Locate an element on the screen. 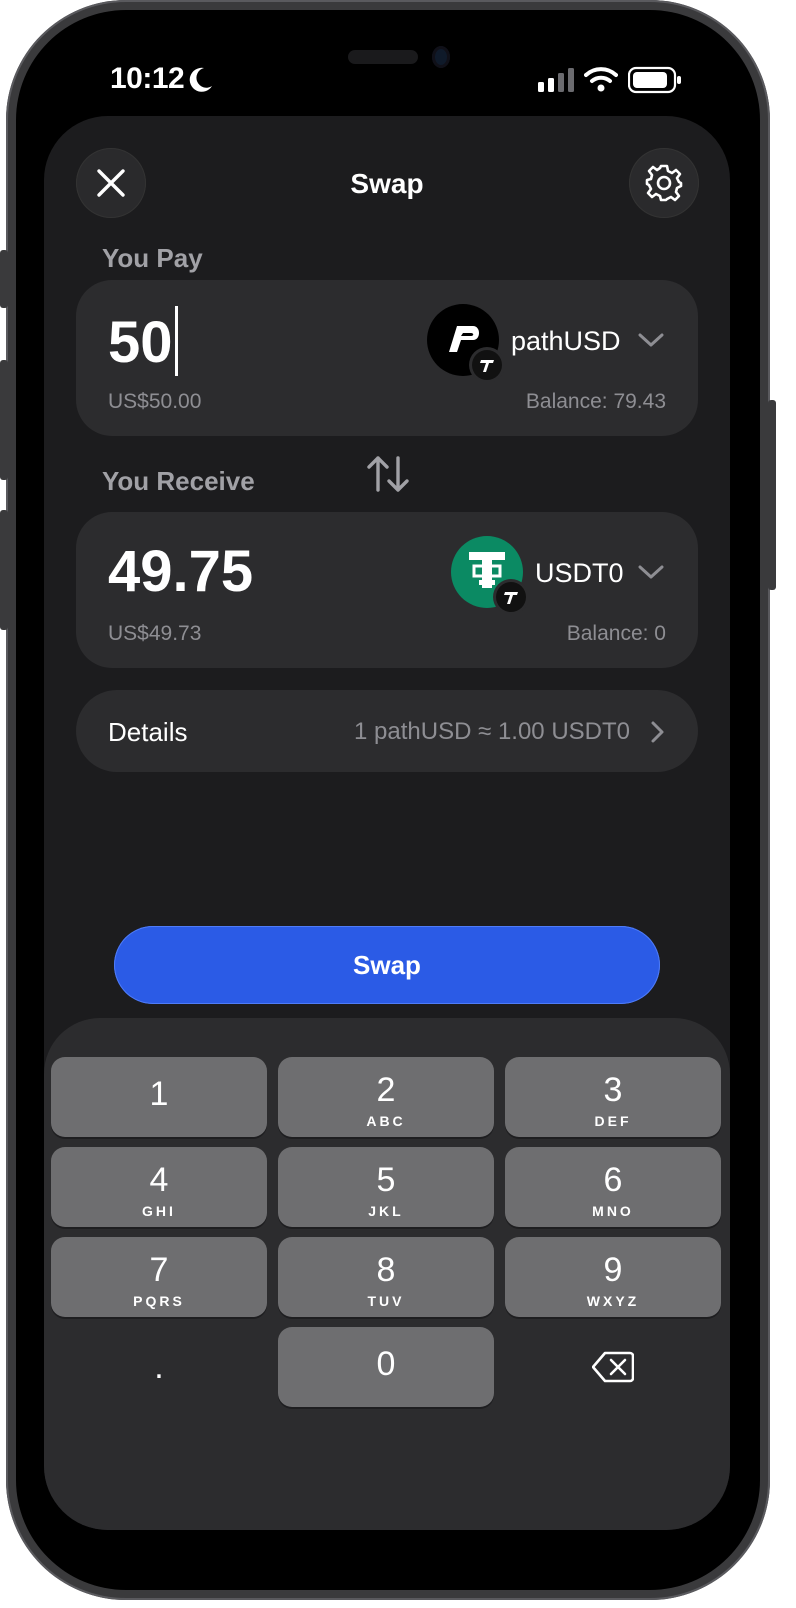  key-6: 6 MNO is located at coordinates (613, 1187).